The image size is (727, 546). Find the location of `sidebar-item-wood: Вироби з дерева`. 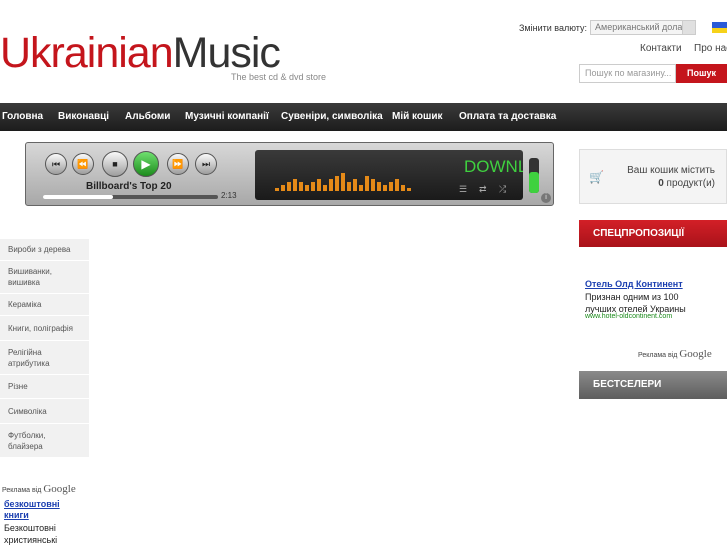

sidebar-item-wood: Вироби з дерева is located at coordinates (44, 250).